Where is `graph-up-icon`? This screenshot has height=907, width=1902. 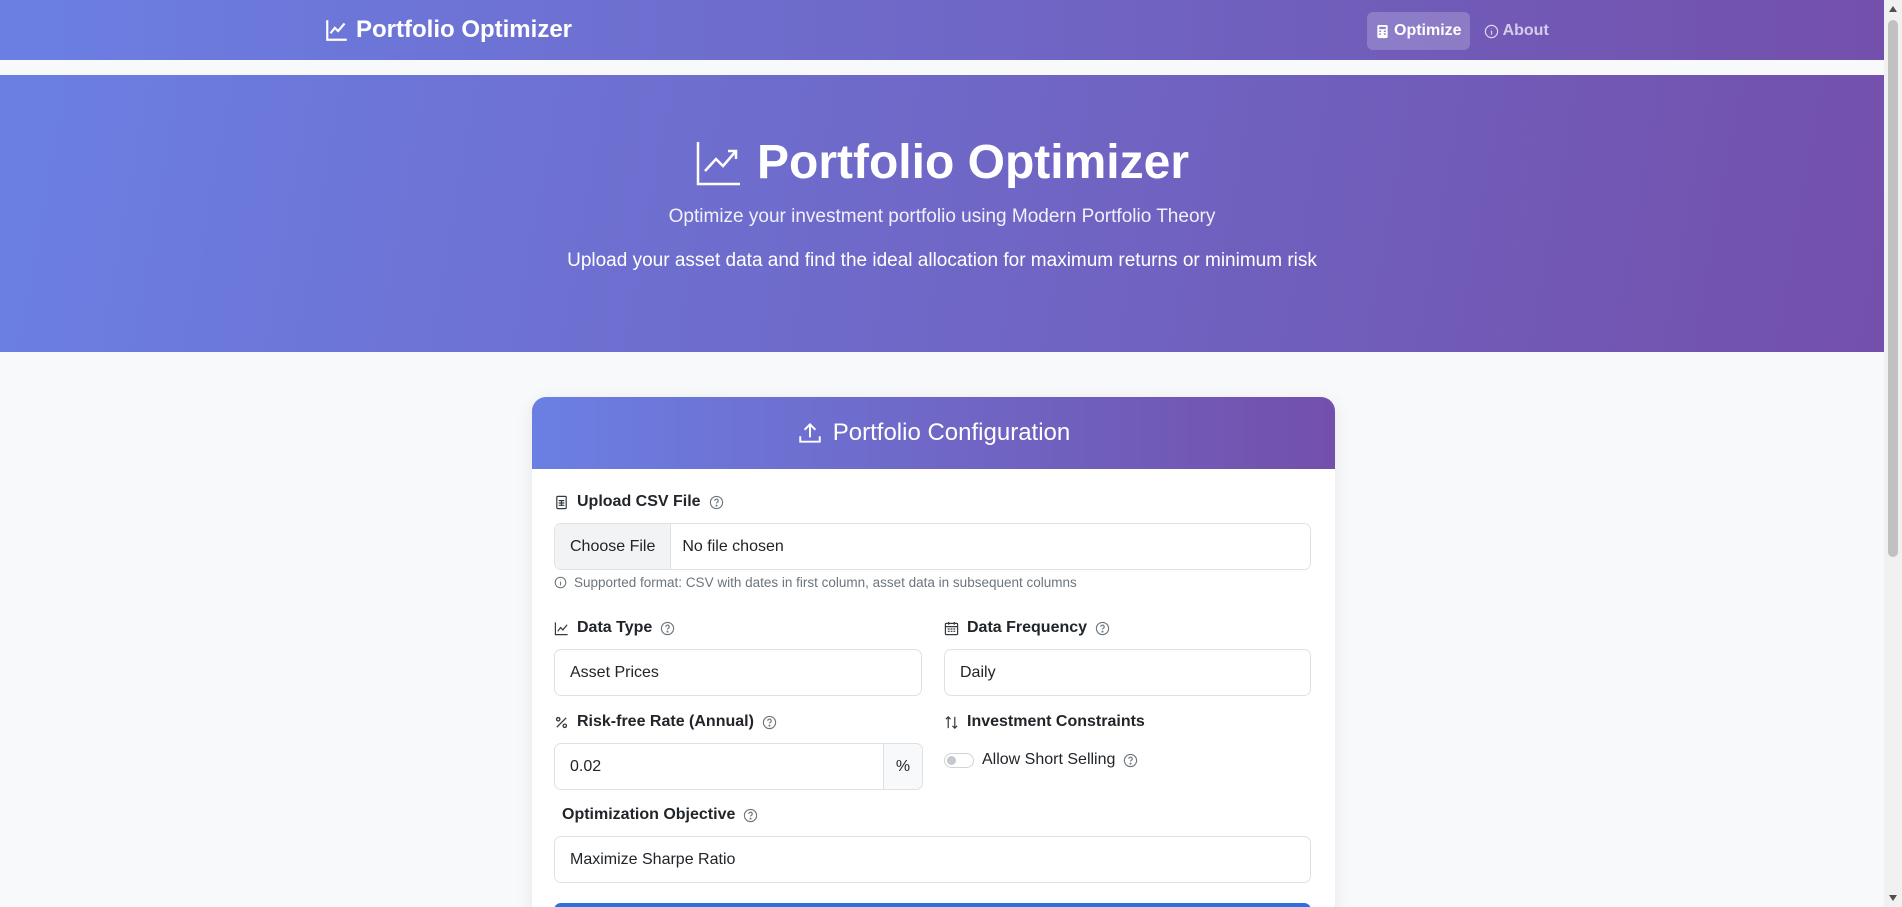
graph-up-icon is located at coordinates (718, 163).